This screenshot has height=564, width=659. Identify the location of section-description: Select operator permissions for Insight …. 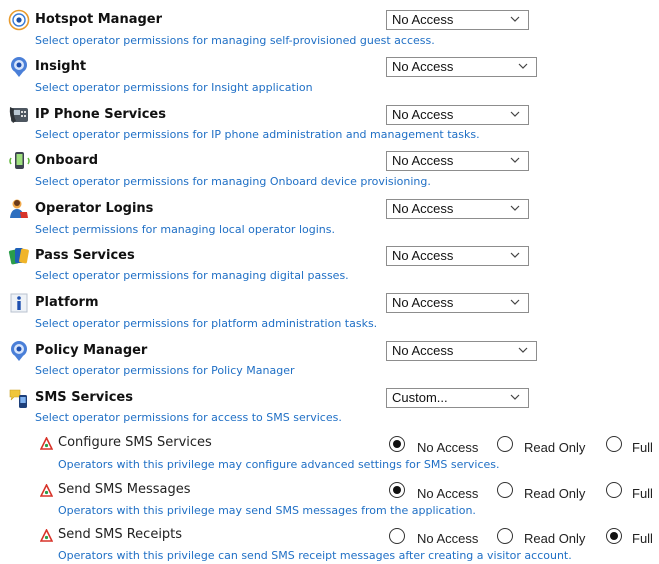
(174, 87).